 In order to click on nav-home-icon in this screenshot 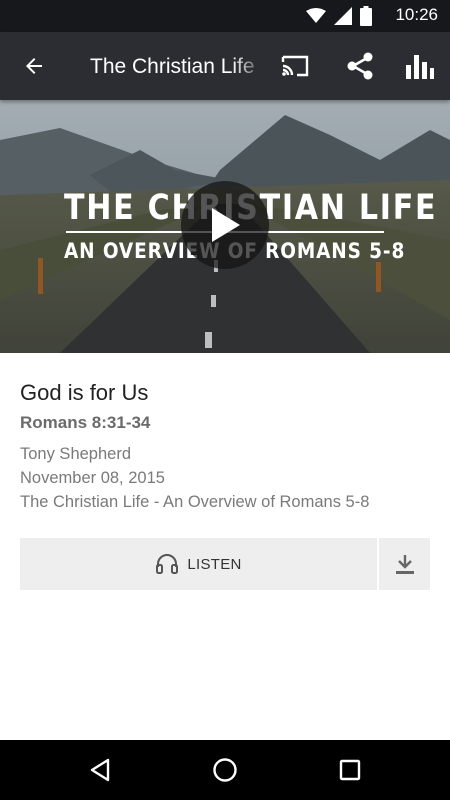, I will do `click(225, 770)`.